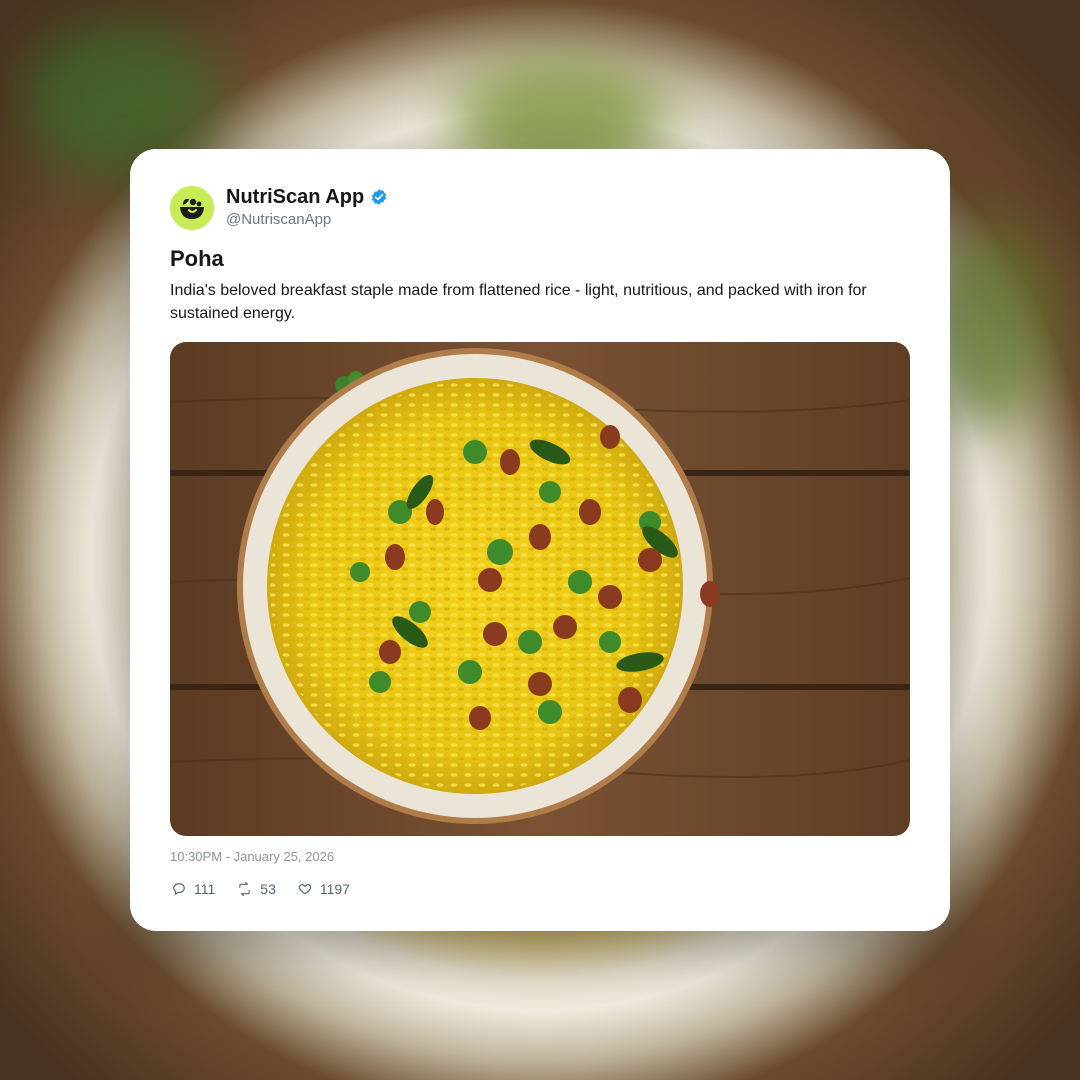  I want to click on heart-icon, so click(304, 889).